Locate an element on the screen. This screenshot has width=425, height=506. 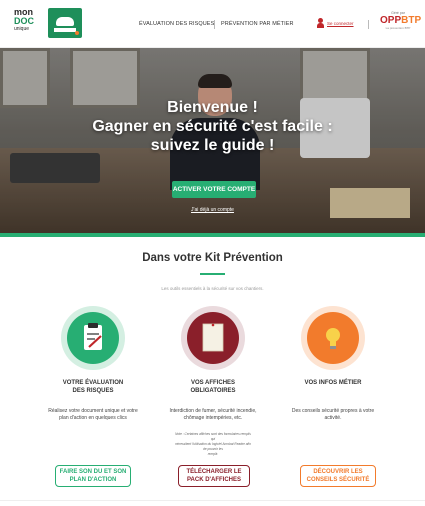
activate-account-button: ACTIVER VOTRE COMPTE is located at coordinates (214, 189).